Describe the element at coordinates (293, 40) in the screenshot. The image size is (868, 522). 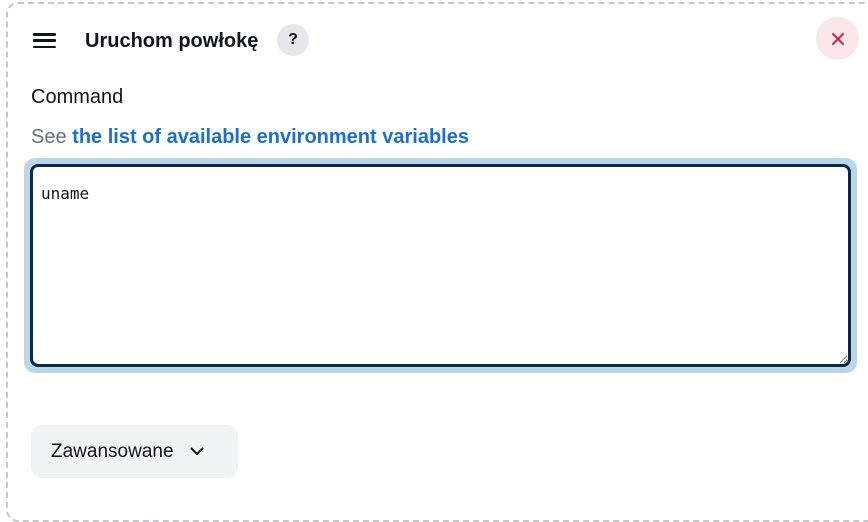
I see `help-button: ?` at that location.